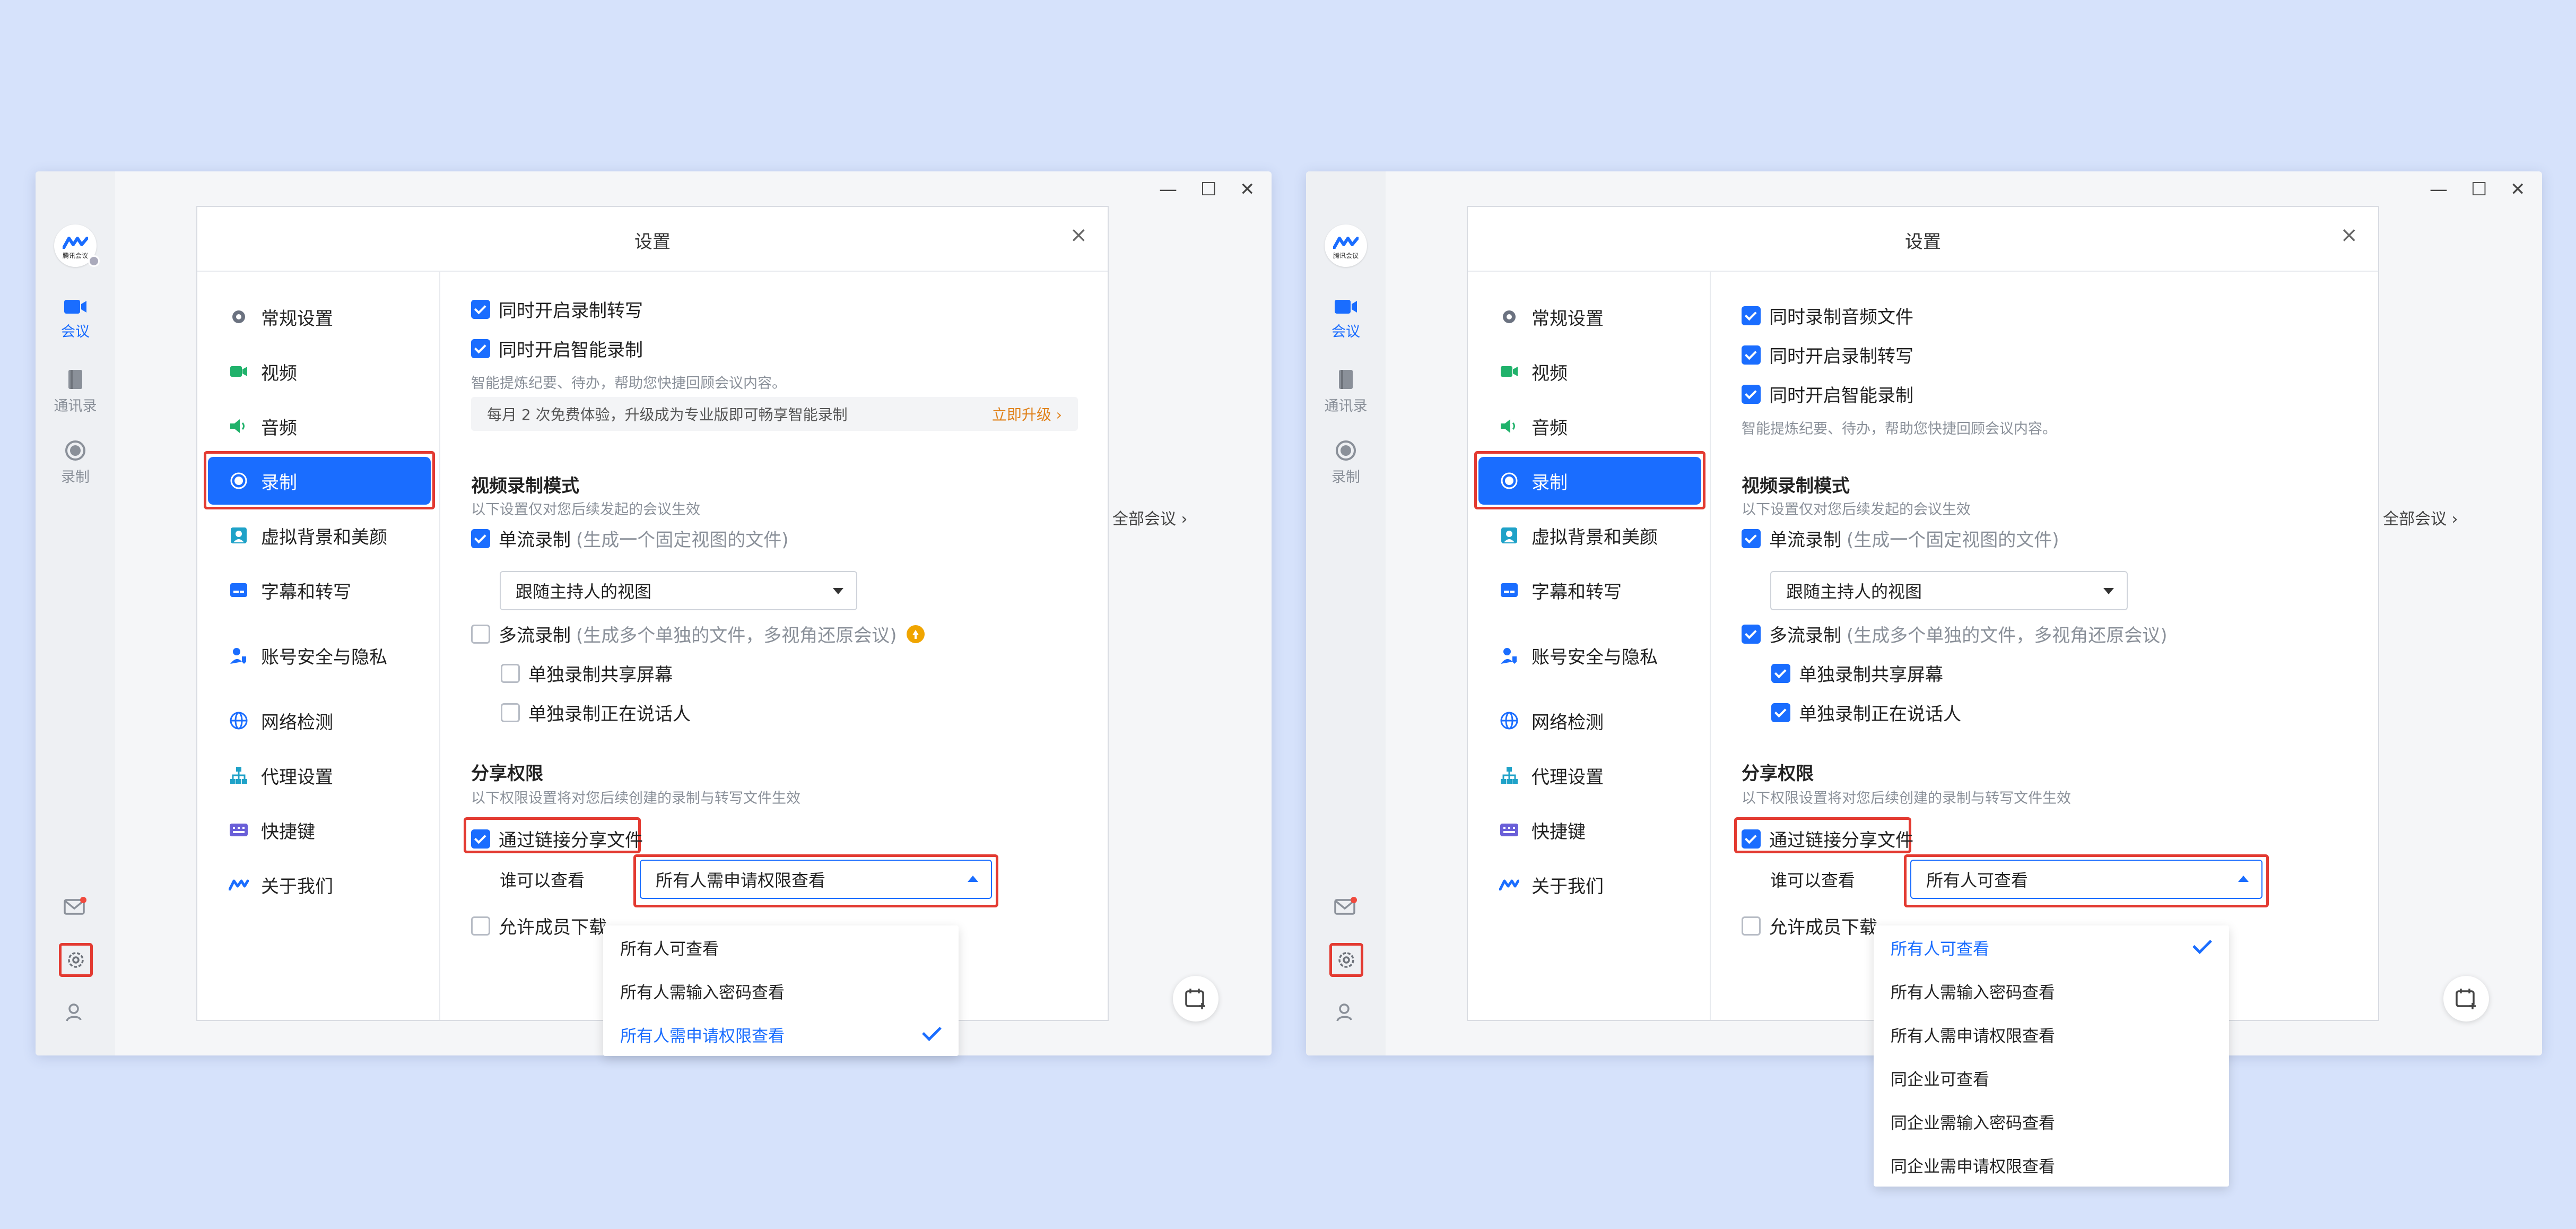  What do you see at coordinates (2051, 1121) in the screenshot?
I see `permission-option: 同企业需输入密码查看` at bounding box center [2051, 1121].